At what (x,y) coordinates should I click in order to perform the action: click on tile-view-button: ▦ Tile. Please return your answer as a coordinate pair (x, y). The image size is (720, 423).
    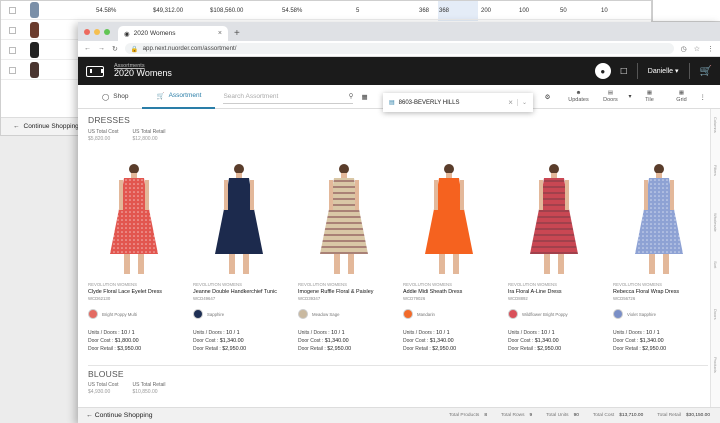
    Looking at the image, I should click on (650, 96).